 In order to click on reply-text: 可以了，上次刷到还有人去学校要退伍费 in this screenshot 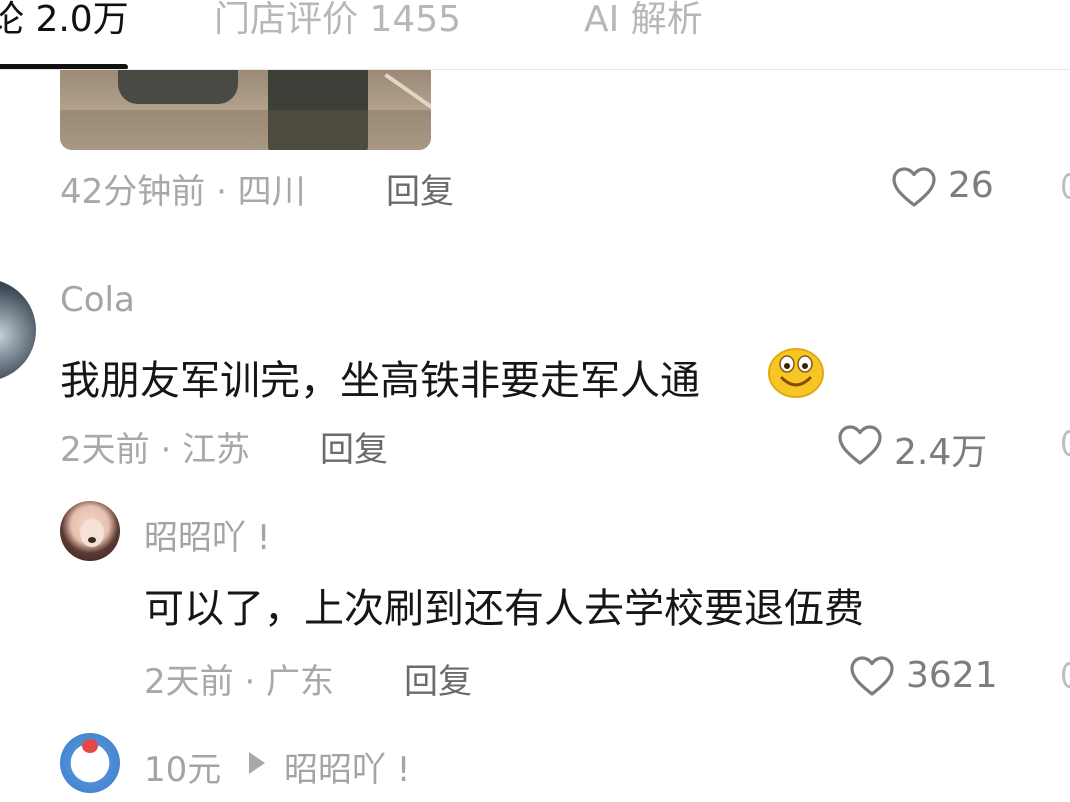, I will do `click(504, 609)`.